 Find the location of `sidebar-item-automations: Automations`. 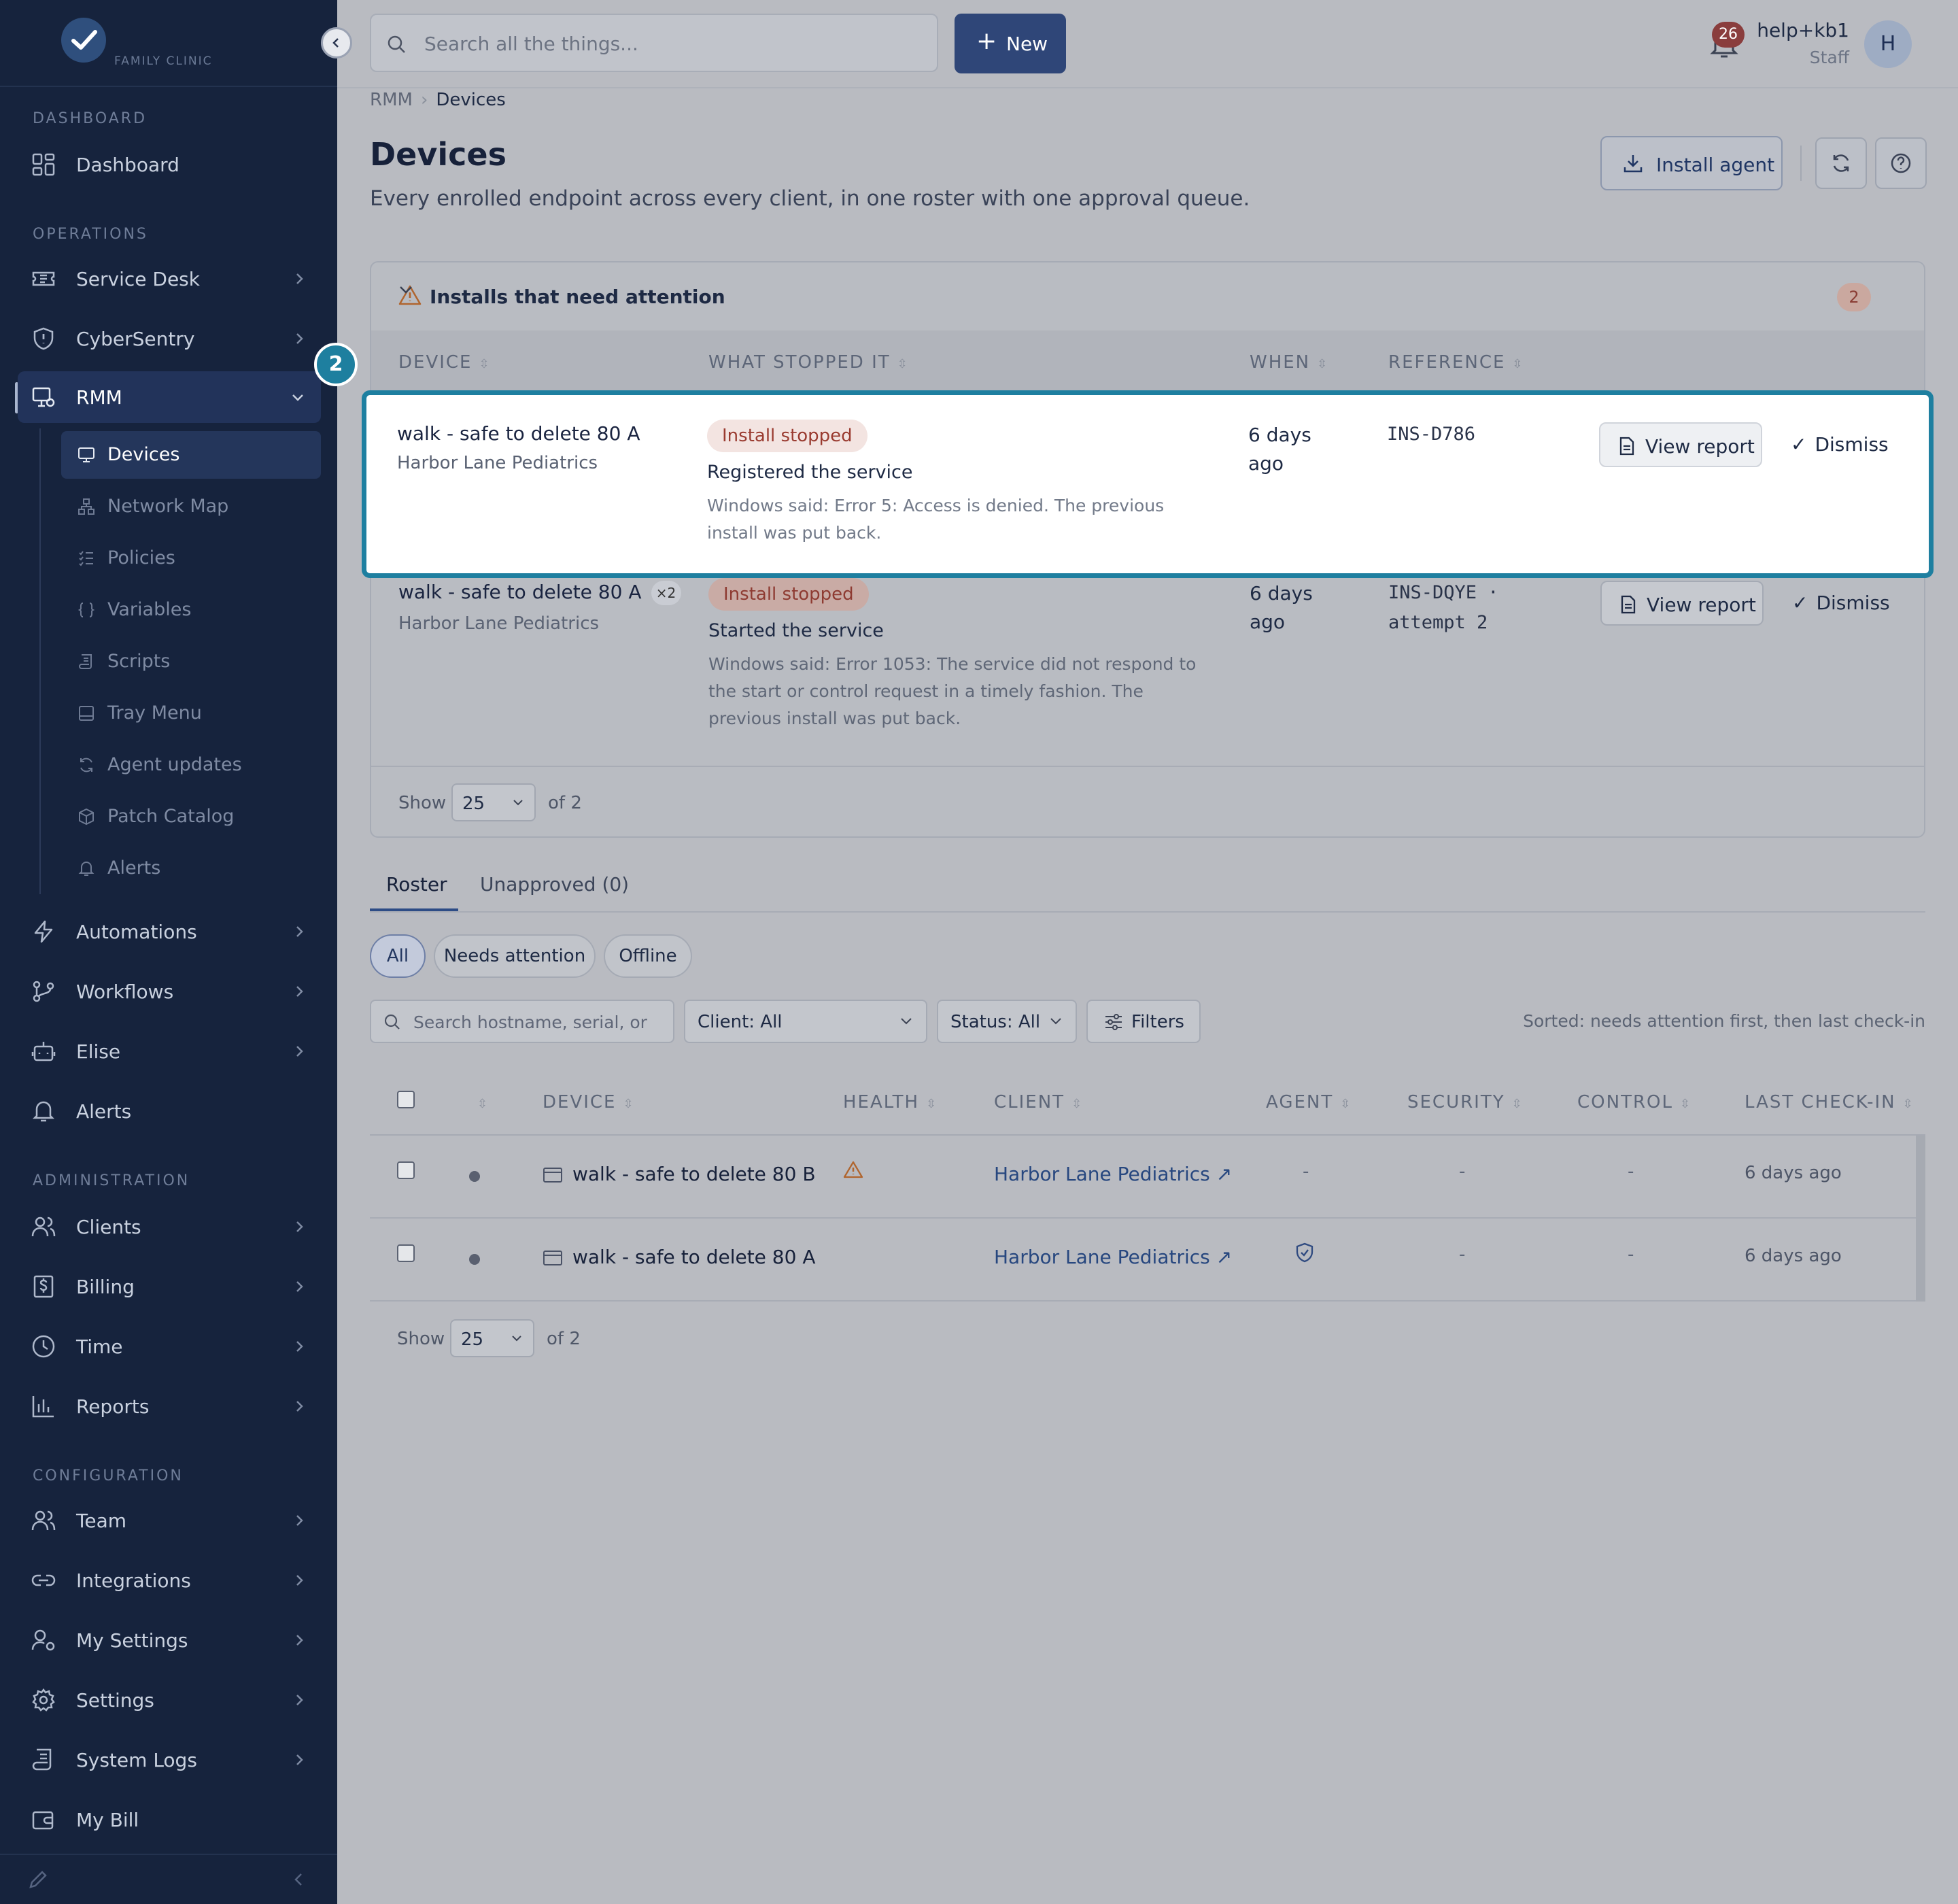

sidebar-item-automations: Automations is located at coordinates (169, 932).